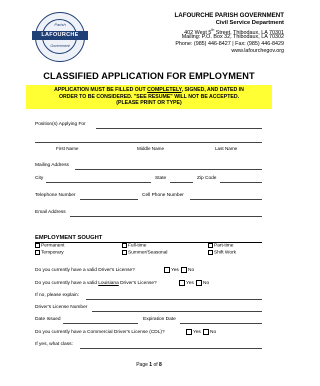 The image size is (320, 386). I want to click on option-part-time: Part-time, so click(220, 246).